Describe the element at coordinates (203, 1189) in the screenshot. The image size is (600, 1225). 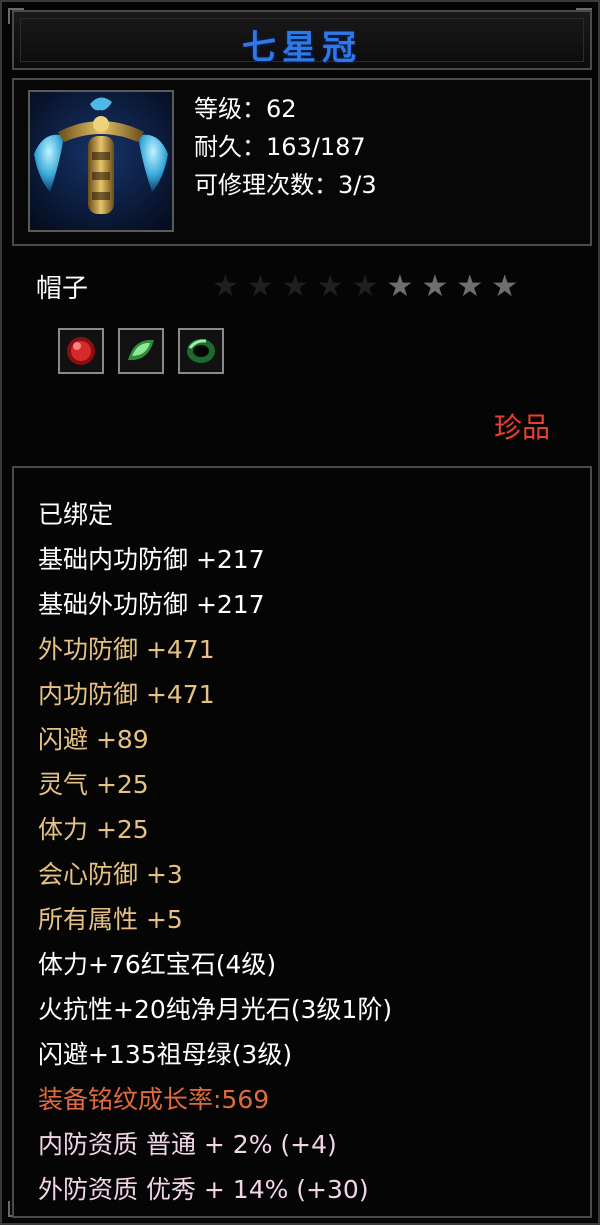
I see `attribute-line: 外防资质 优秀 + 14% (+30)` at that location.